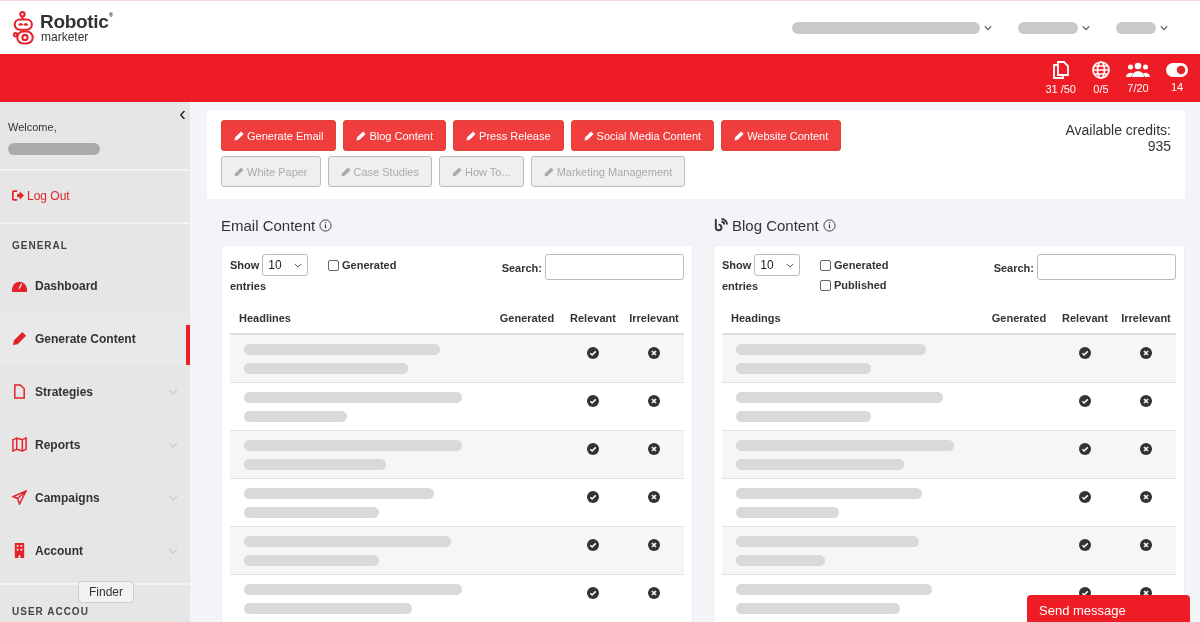 Image resolution: width=1200 pixels, height=622 pixels. What do you see at coordinates (268, 225) in the screenshot?
I see `panel-title: Email Content` at bounding box center [268, 225].